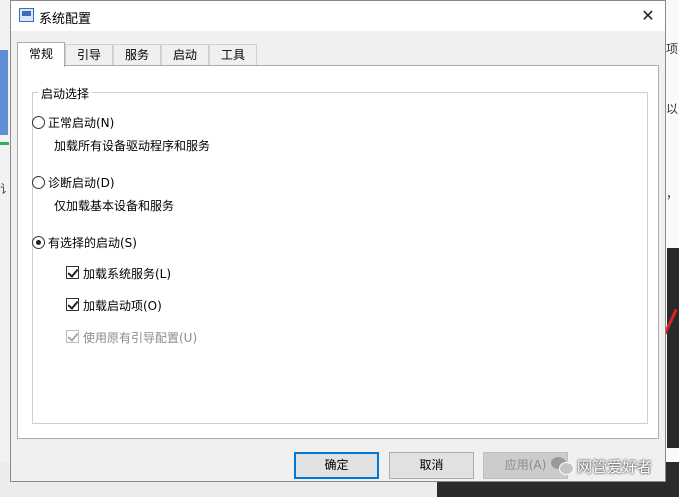 This screenshot has height=497, width=679. Describe the element at coordinates (81, 122) in the screenshot. I see `normal-startup-label: 正常启动(N)` at that location.